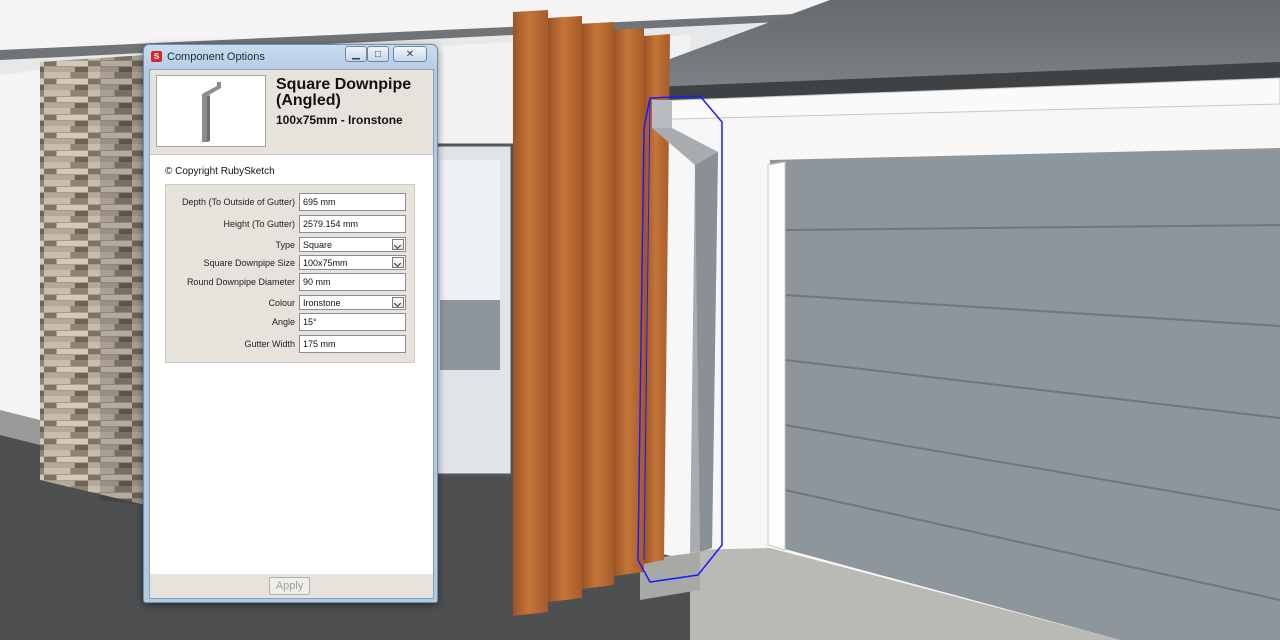 This screenshot has height=640, width=1280. What do you see at coordinates (281, 303) in the screenshot?
I see `colour-label: Colour` at bounding box center [281, 303].